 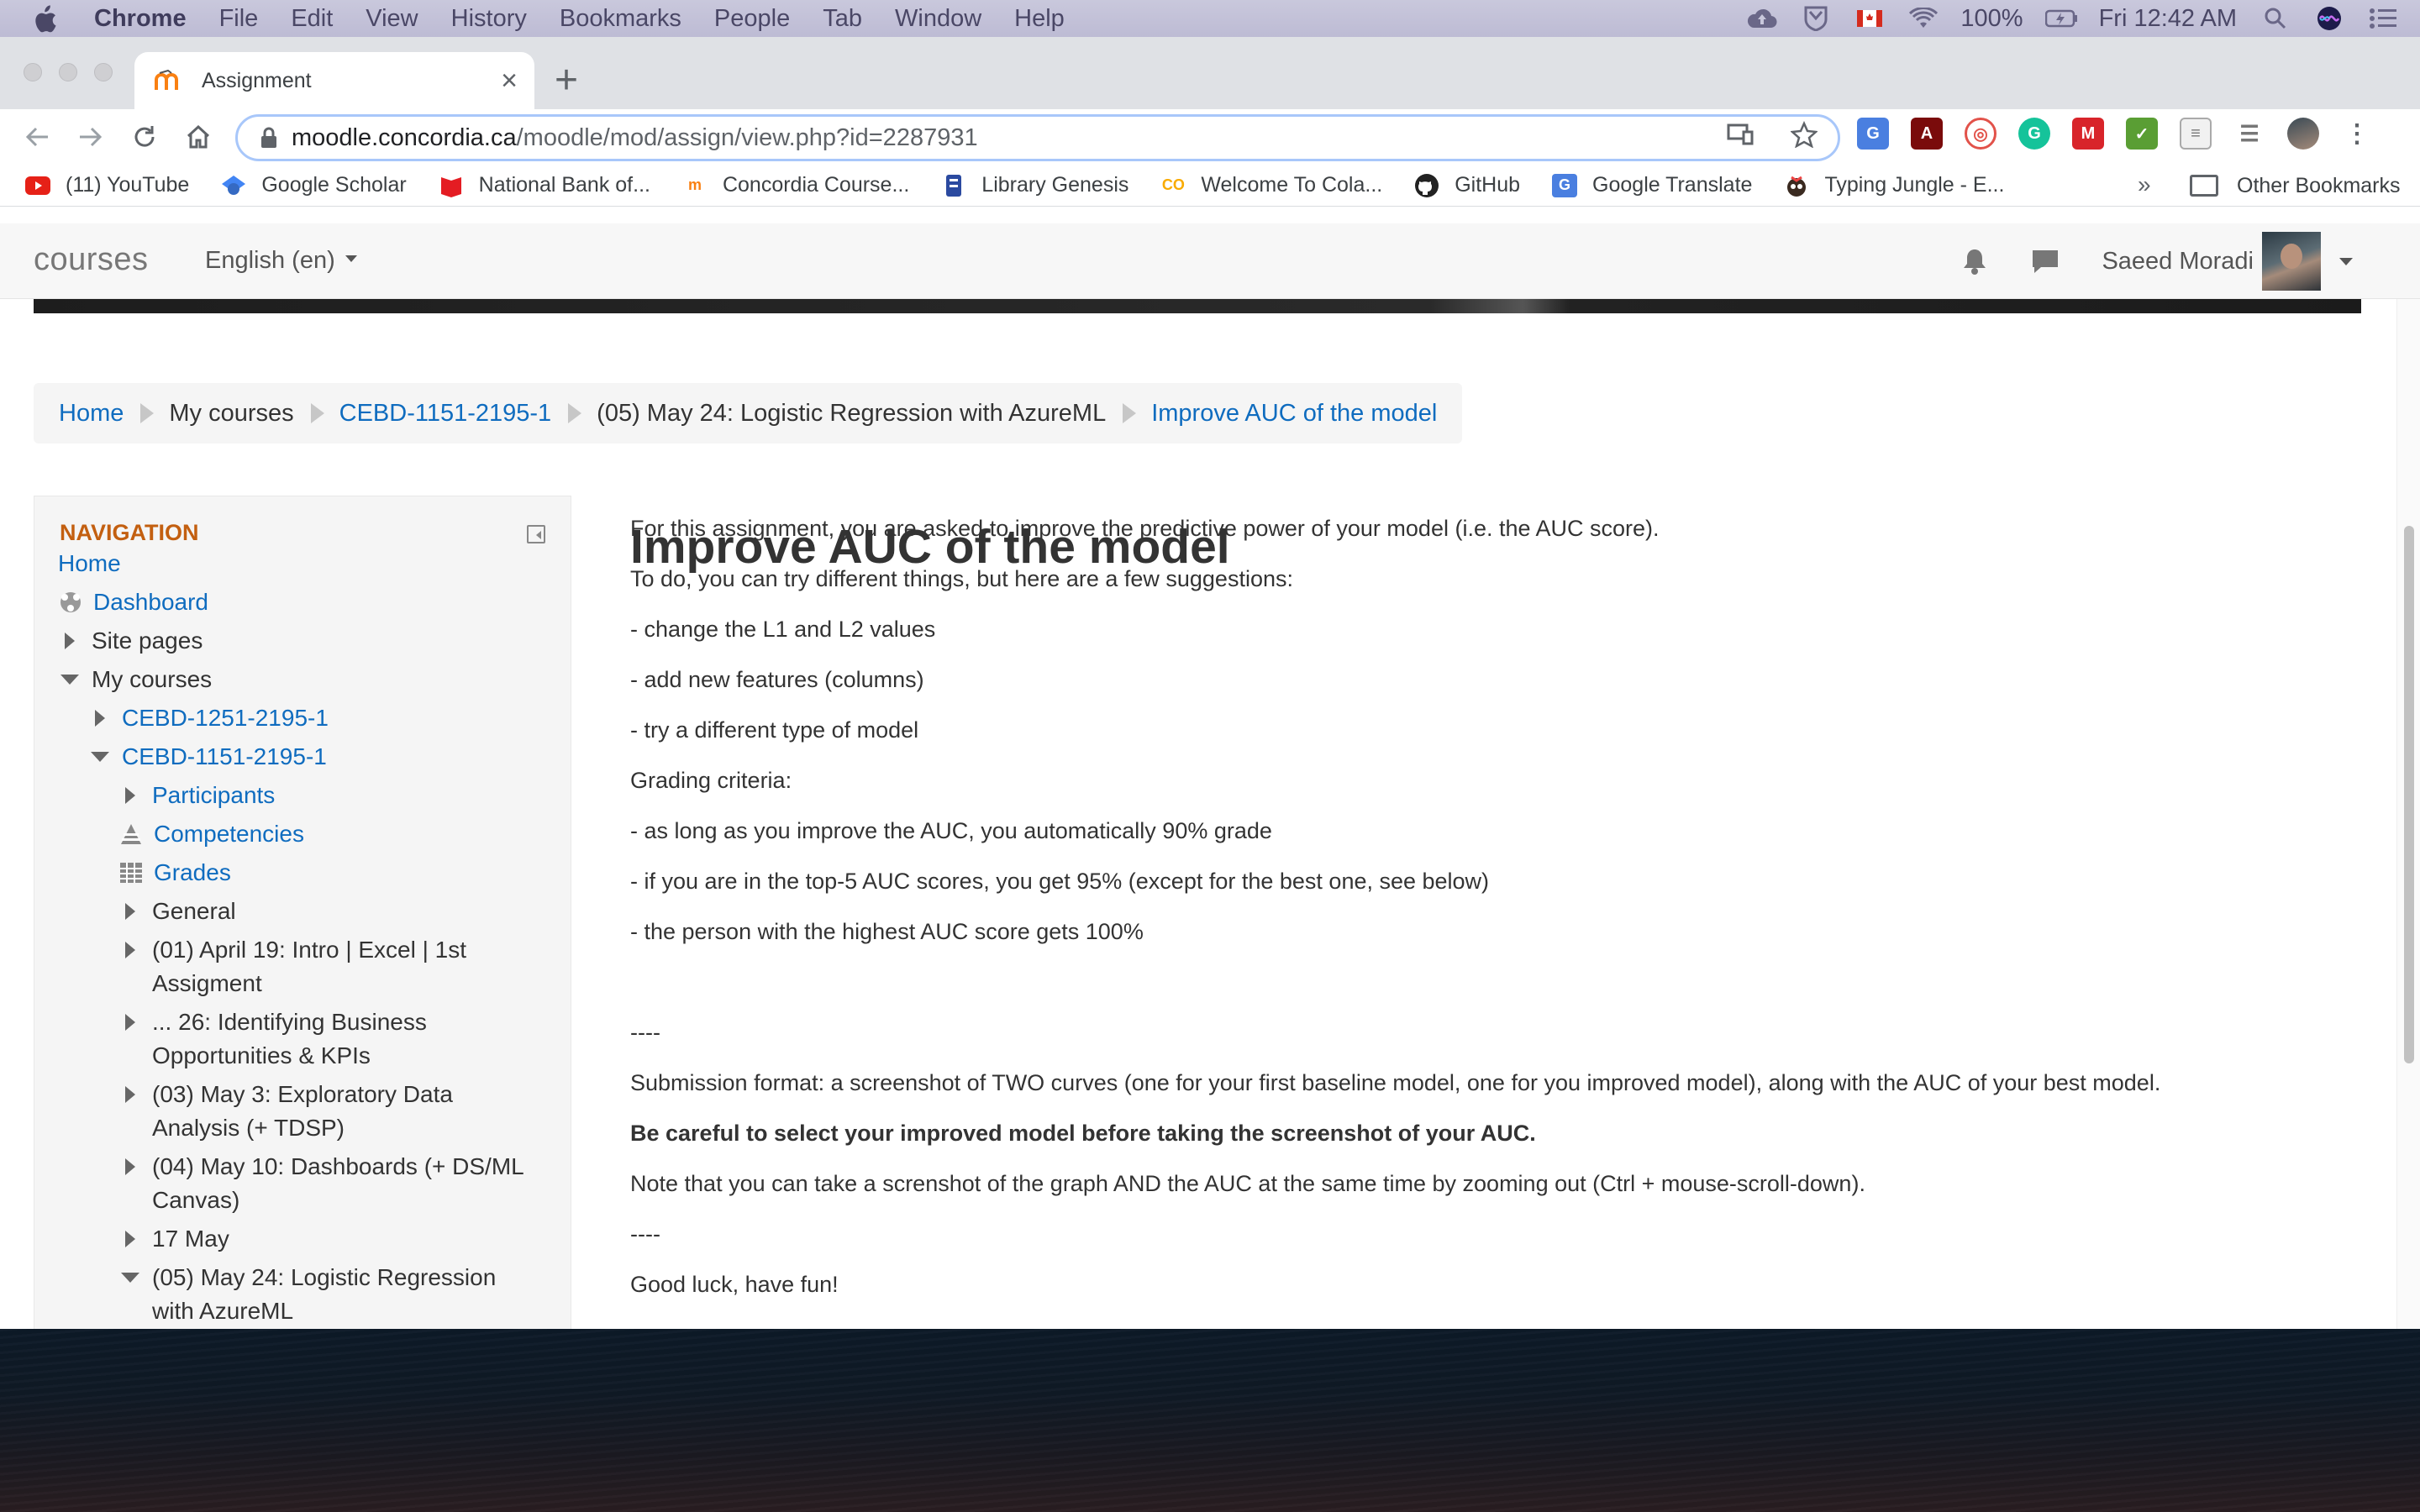 What do you see at coordinates (37, 137) in the screenshot?
I see `back-button` at bounding box center [37, 137].